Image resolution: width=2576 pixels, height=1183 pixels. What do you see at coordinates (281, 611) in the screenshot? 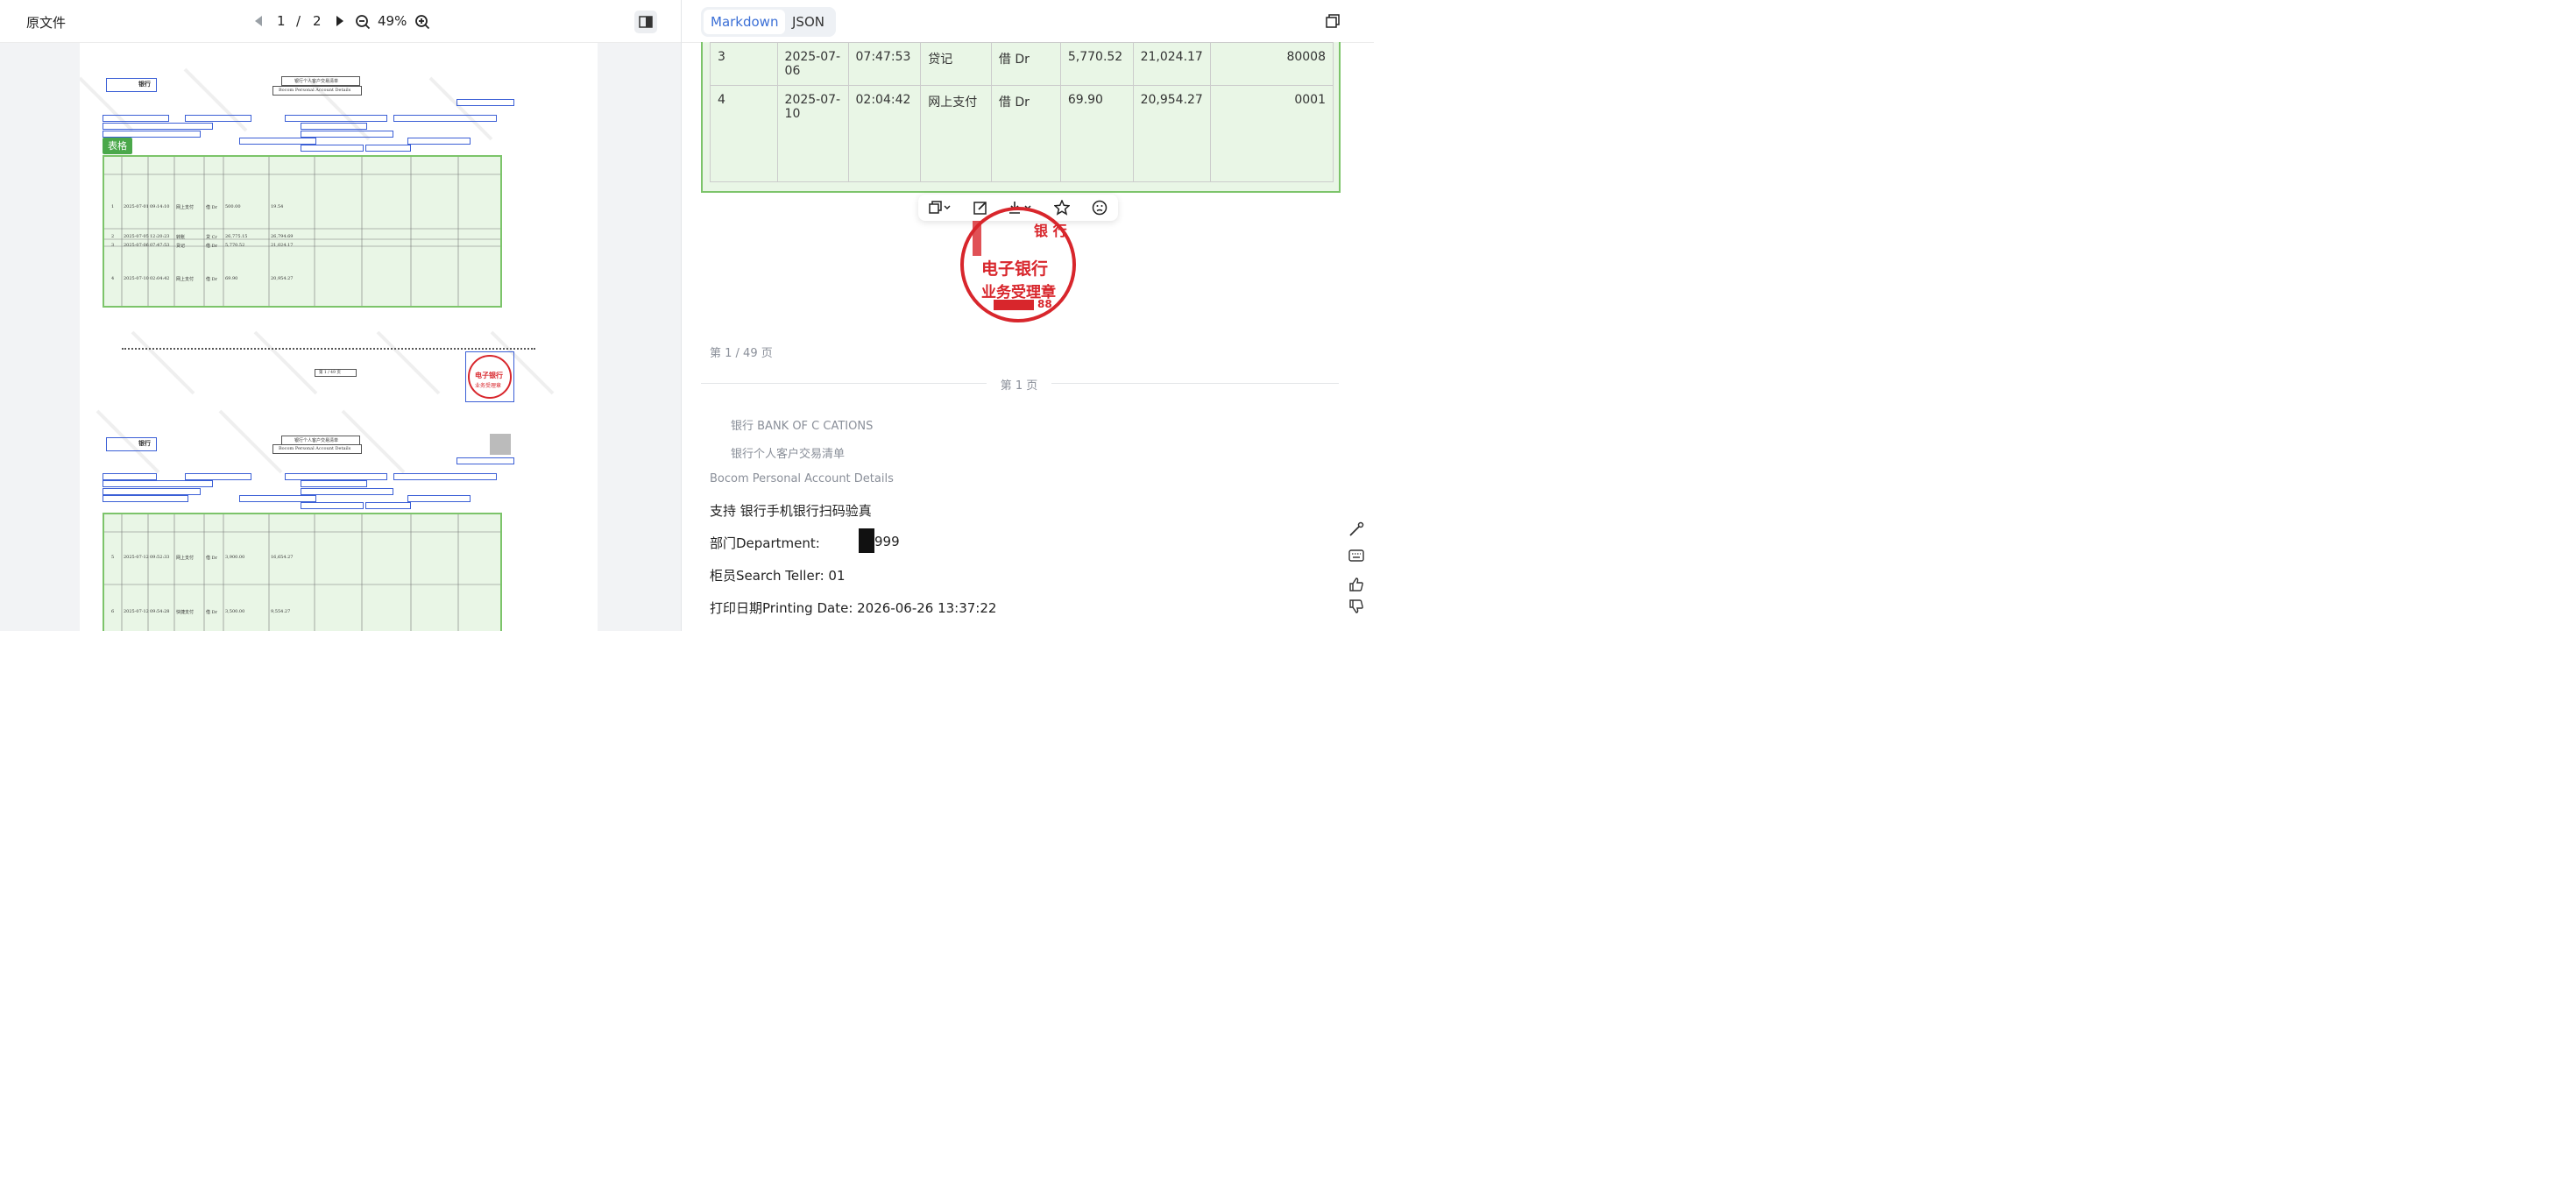
I see `scan-cell-balance: 9,554.27` at bounding box center [281, 611].